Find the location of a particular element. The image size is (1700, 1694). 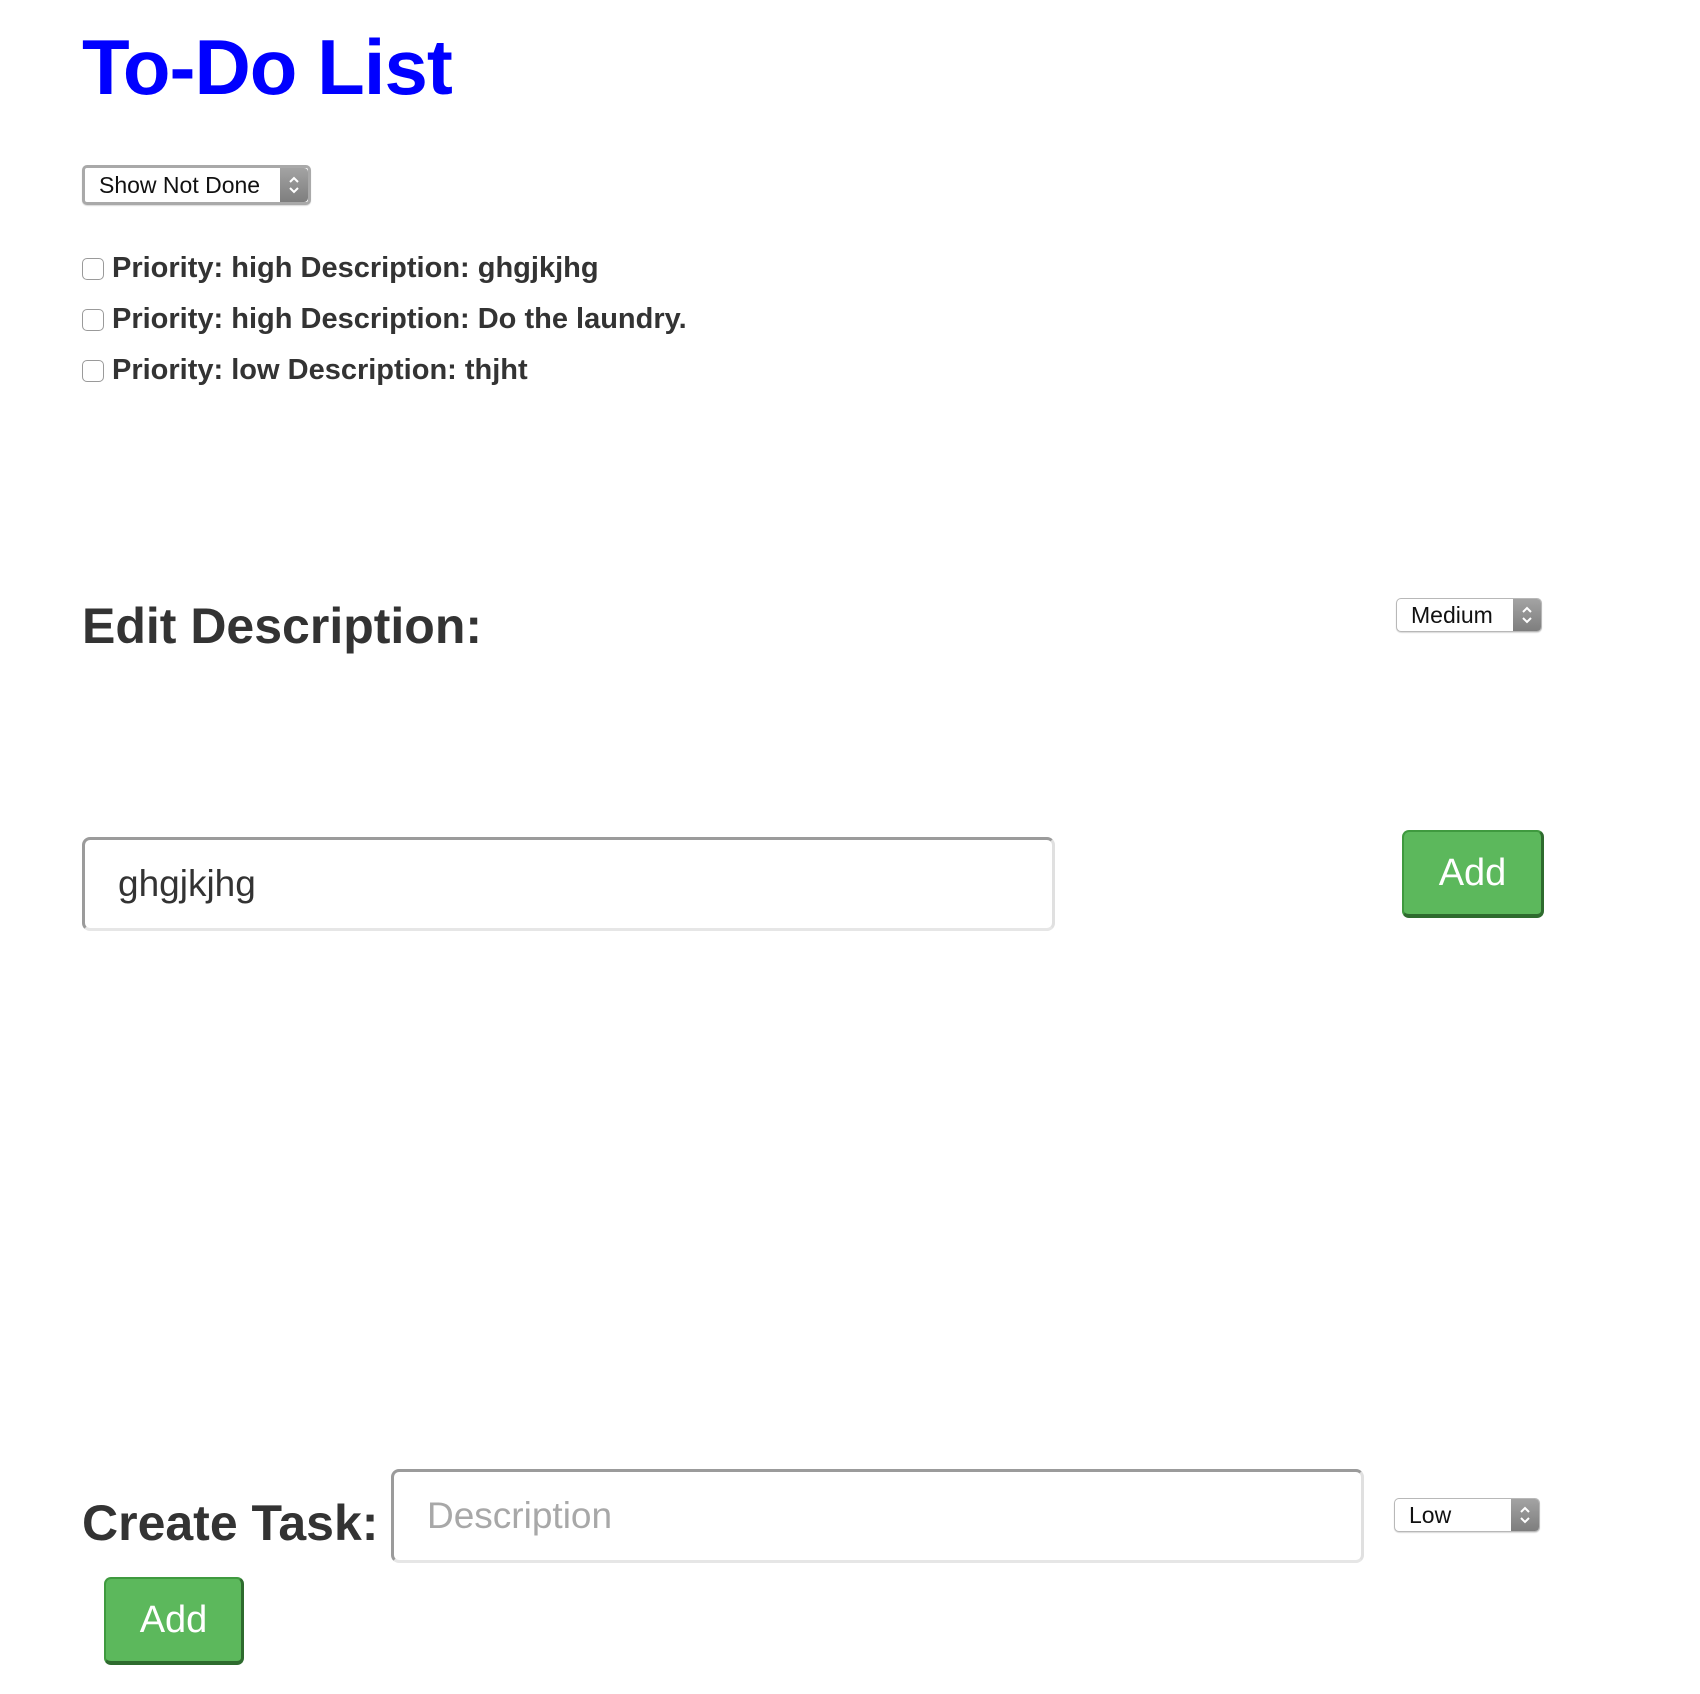

filter-select: Show Not Done is located at coordinates (196, 185).